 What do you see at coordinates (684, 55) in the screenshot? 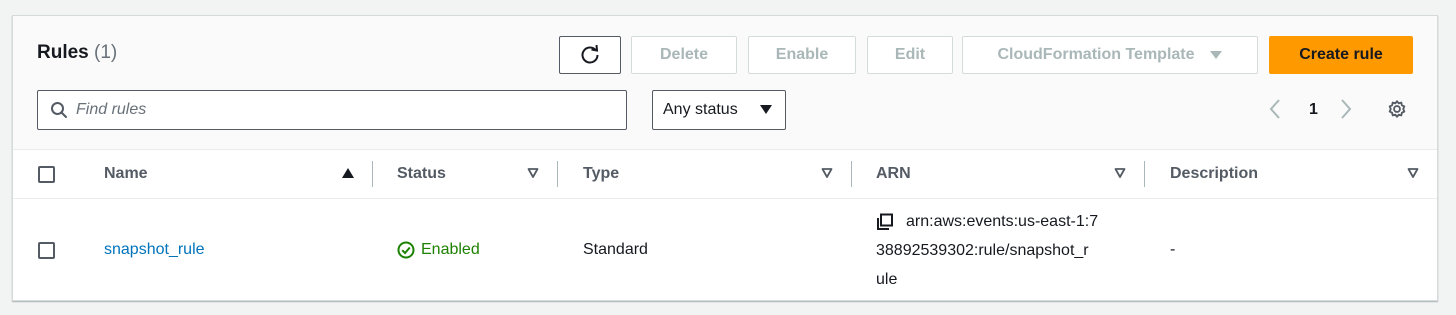
I see `delete-button: Delete` at bounding box center [684, 55].